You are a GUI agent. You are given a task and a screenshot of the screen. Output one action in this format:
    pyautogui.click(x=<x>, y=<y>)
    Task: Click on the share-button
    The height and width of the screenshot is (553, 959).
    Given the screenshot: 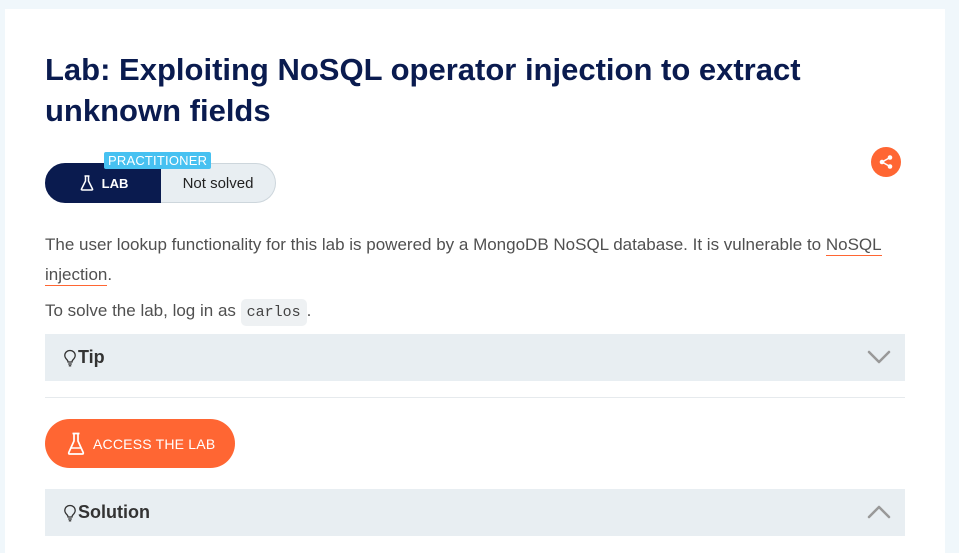 What is the action you would take?
    pyautogui.click(x=886, y=162)
    